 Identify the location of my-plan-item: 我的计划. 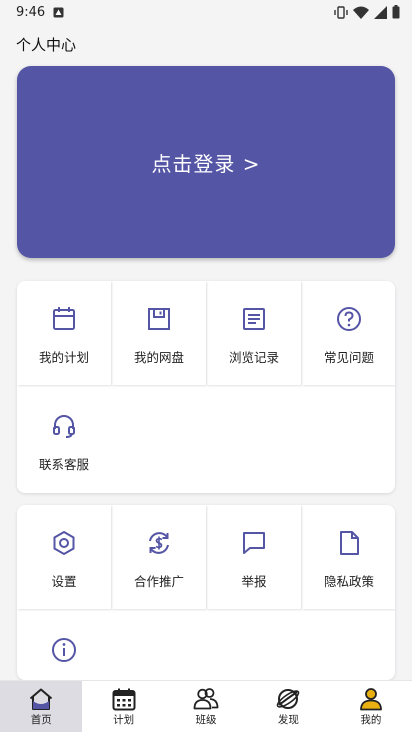
(64, 333).